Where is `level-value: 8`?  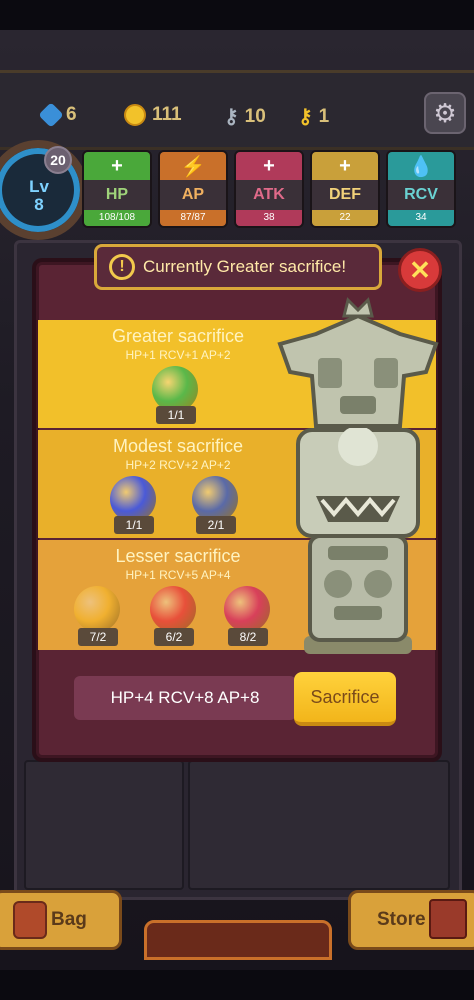 level-value: 8 is located at coordinates (39, 204).